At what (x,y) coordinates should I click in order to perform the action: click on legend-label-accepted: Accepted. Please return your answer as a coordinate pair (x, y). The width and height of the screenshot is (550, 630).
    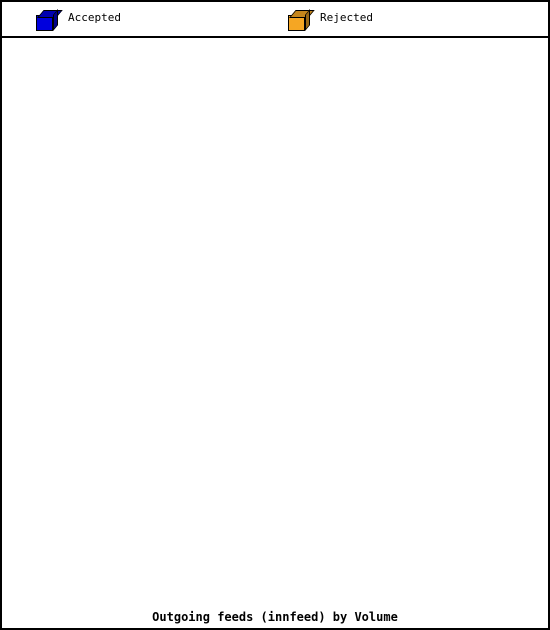
    Looking at the image, I should click on (94, 17).